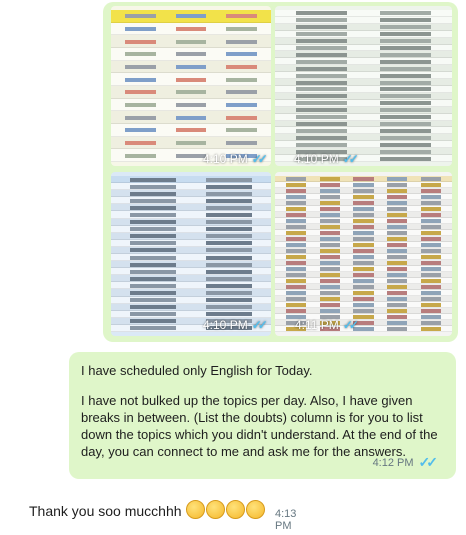 This screenshot has width=466, height=535. I want to click on timetable-image-3: 4:10 PM ✓✓, so click(191, 254).